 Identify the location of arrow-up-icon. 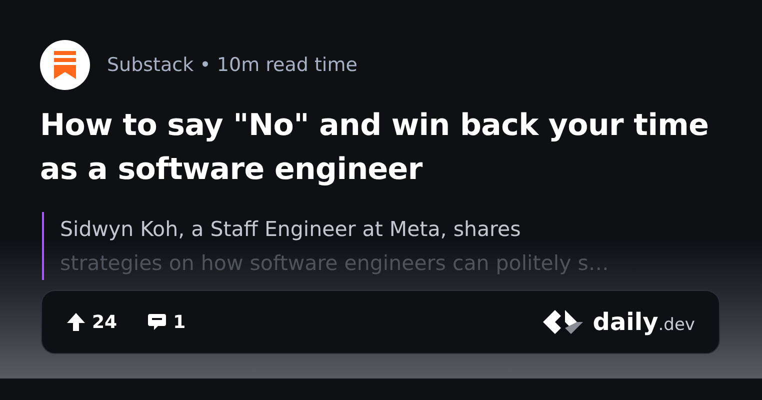
(76, 322).